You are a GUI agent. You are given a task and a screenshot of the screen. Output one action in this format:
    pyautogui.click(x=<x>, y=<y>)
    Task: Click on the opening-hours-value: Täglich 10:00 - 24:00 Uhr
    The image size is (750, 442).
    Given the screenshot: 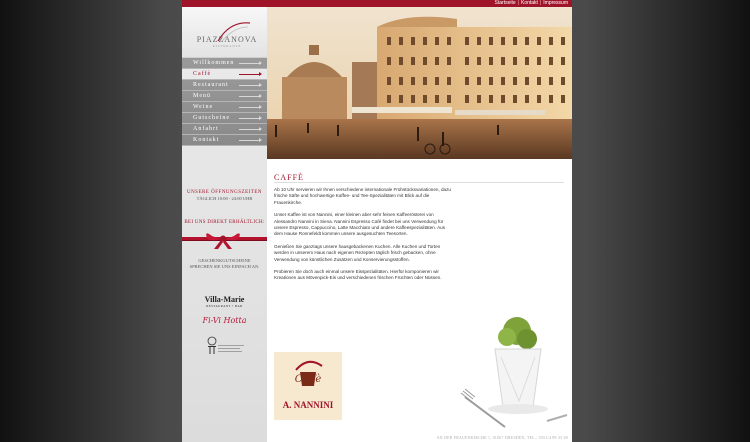 What is the action you would take?
    pyautogui.click(x=224, y=198)
    